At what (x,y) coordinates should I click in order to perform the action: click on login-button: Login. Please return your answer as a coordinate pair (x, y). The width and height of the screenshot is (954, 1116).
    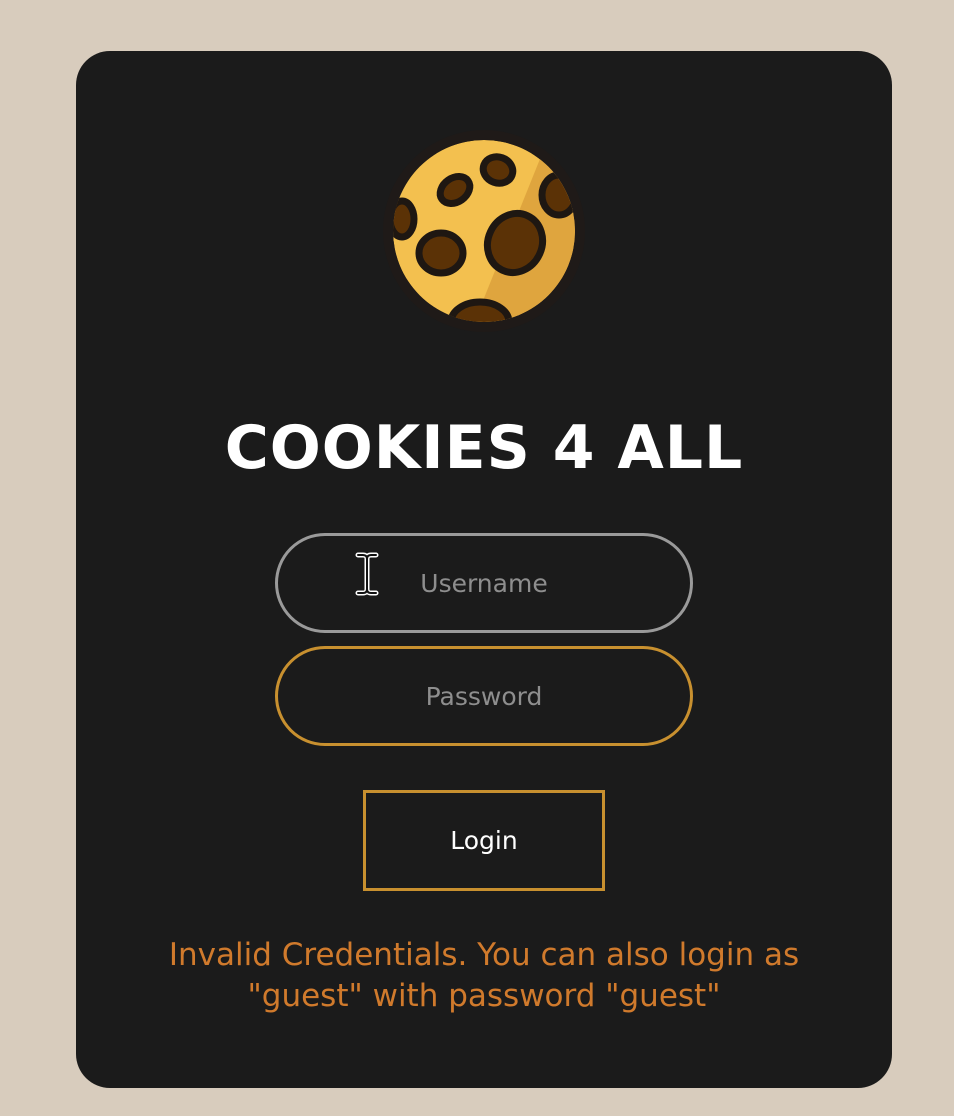
    Looking at the image, I should click on (484, 840).